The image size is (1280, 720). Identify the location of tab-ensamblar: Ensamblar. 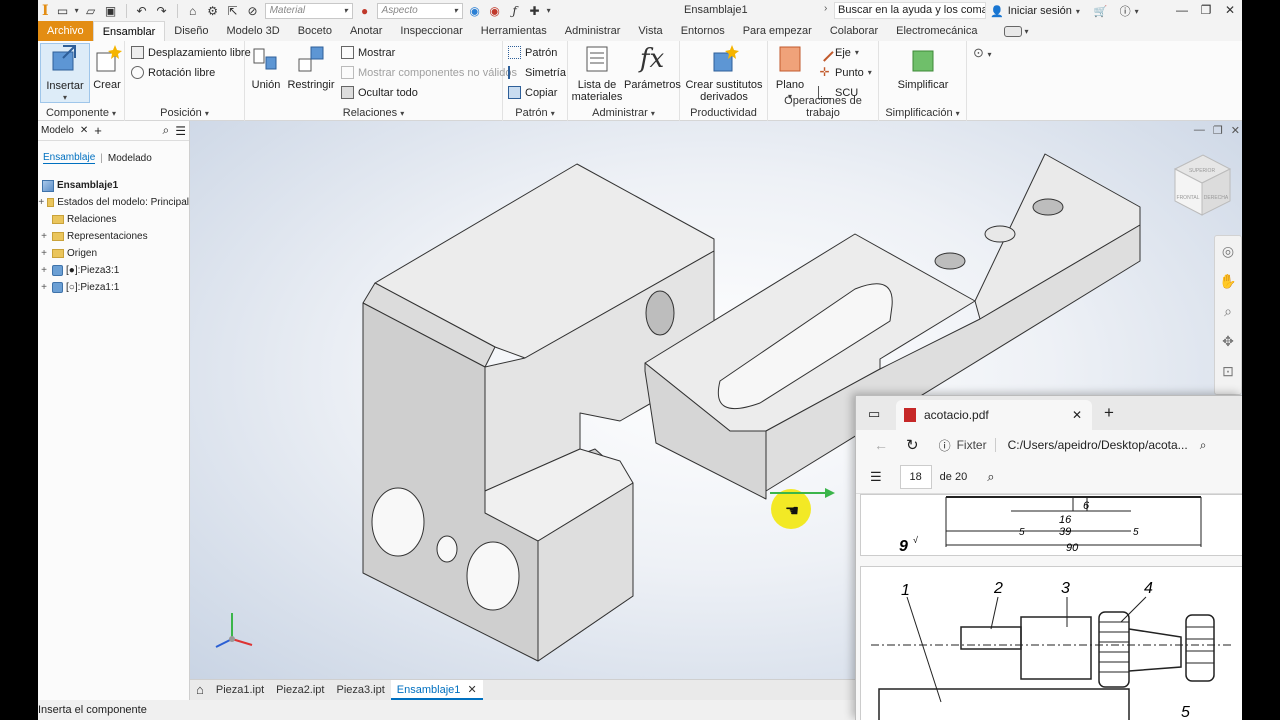
(129, 31).